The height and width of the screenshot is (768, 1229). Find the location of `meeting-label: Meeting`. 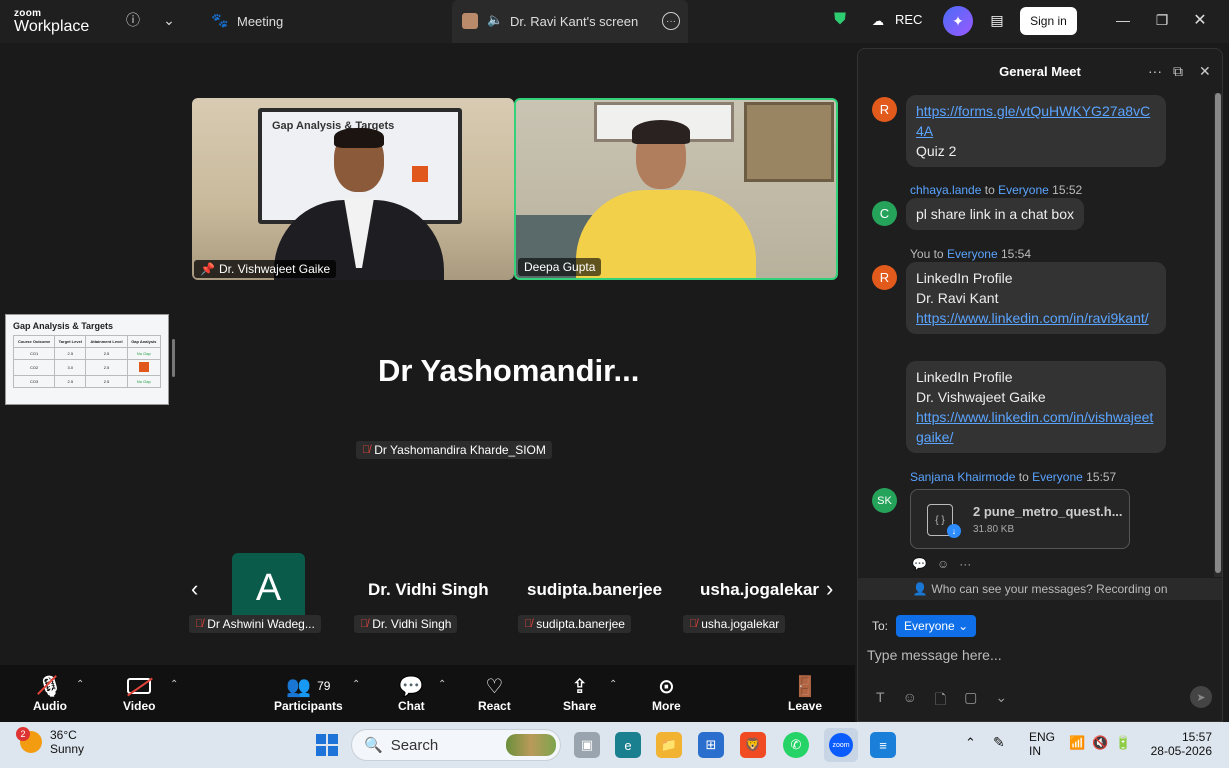

meeting-label: Meeting is located at coordinates (260, 21).